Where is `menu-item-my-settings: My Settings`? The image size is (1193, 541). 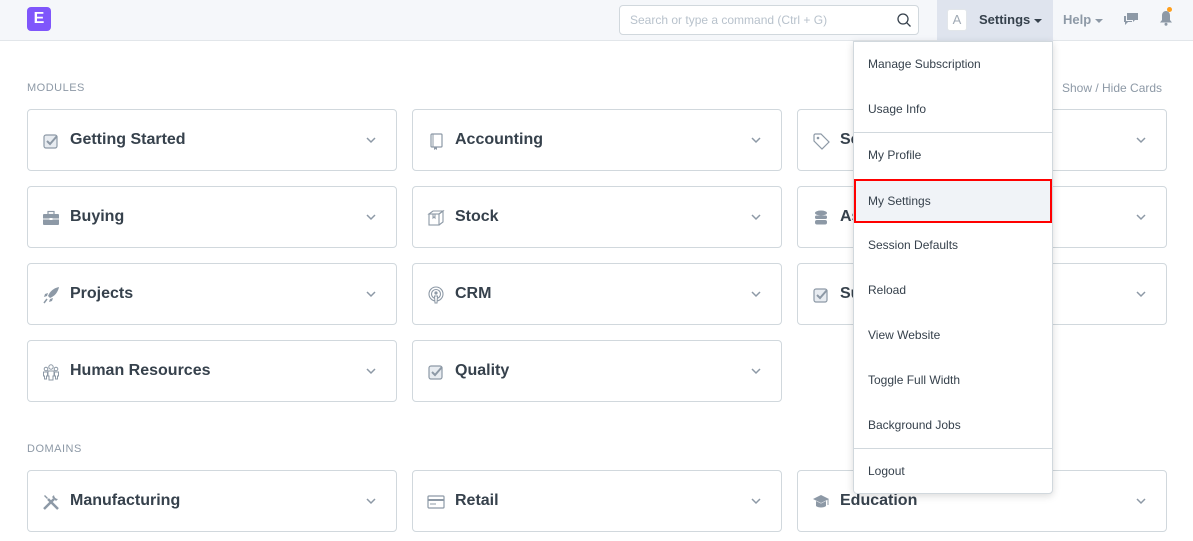
menu-item-my-settings: My Settings is located at coordinates (953, 201).